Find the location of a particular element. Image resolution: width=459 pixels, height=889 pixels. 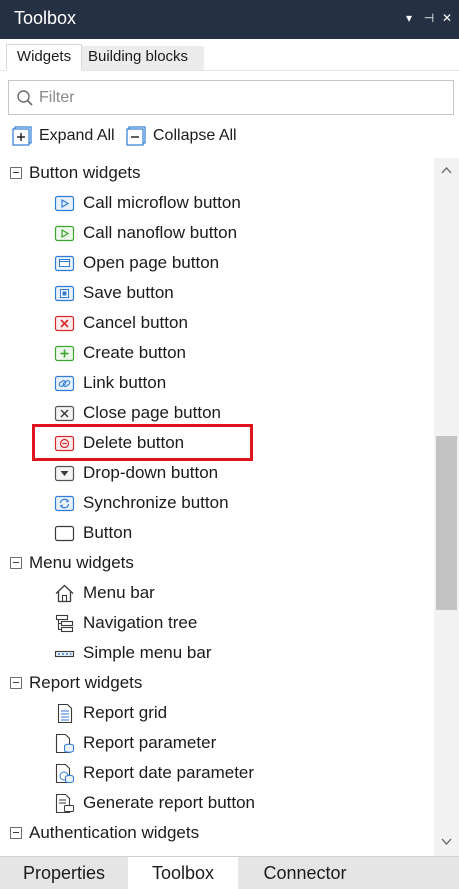

panel-title: Toolbox is located at coordinates (45, 18).